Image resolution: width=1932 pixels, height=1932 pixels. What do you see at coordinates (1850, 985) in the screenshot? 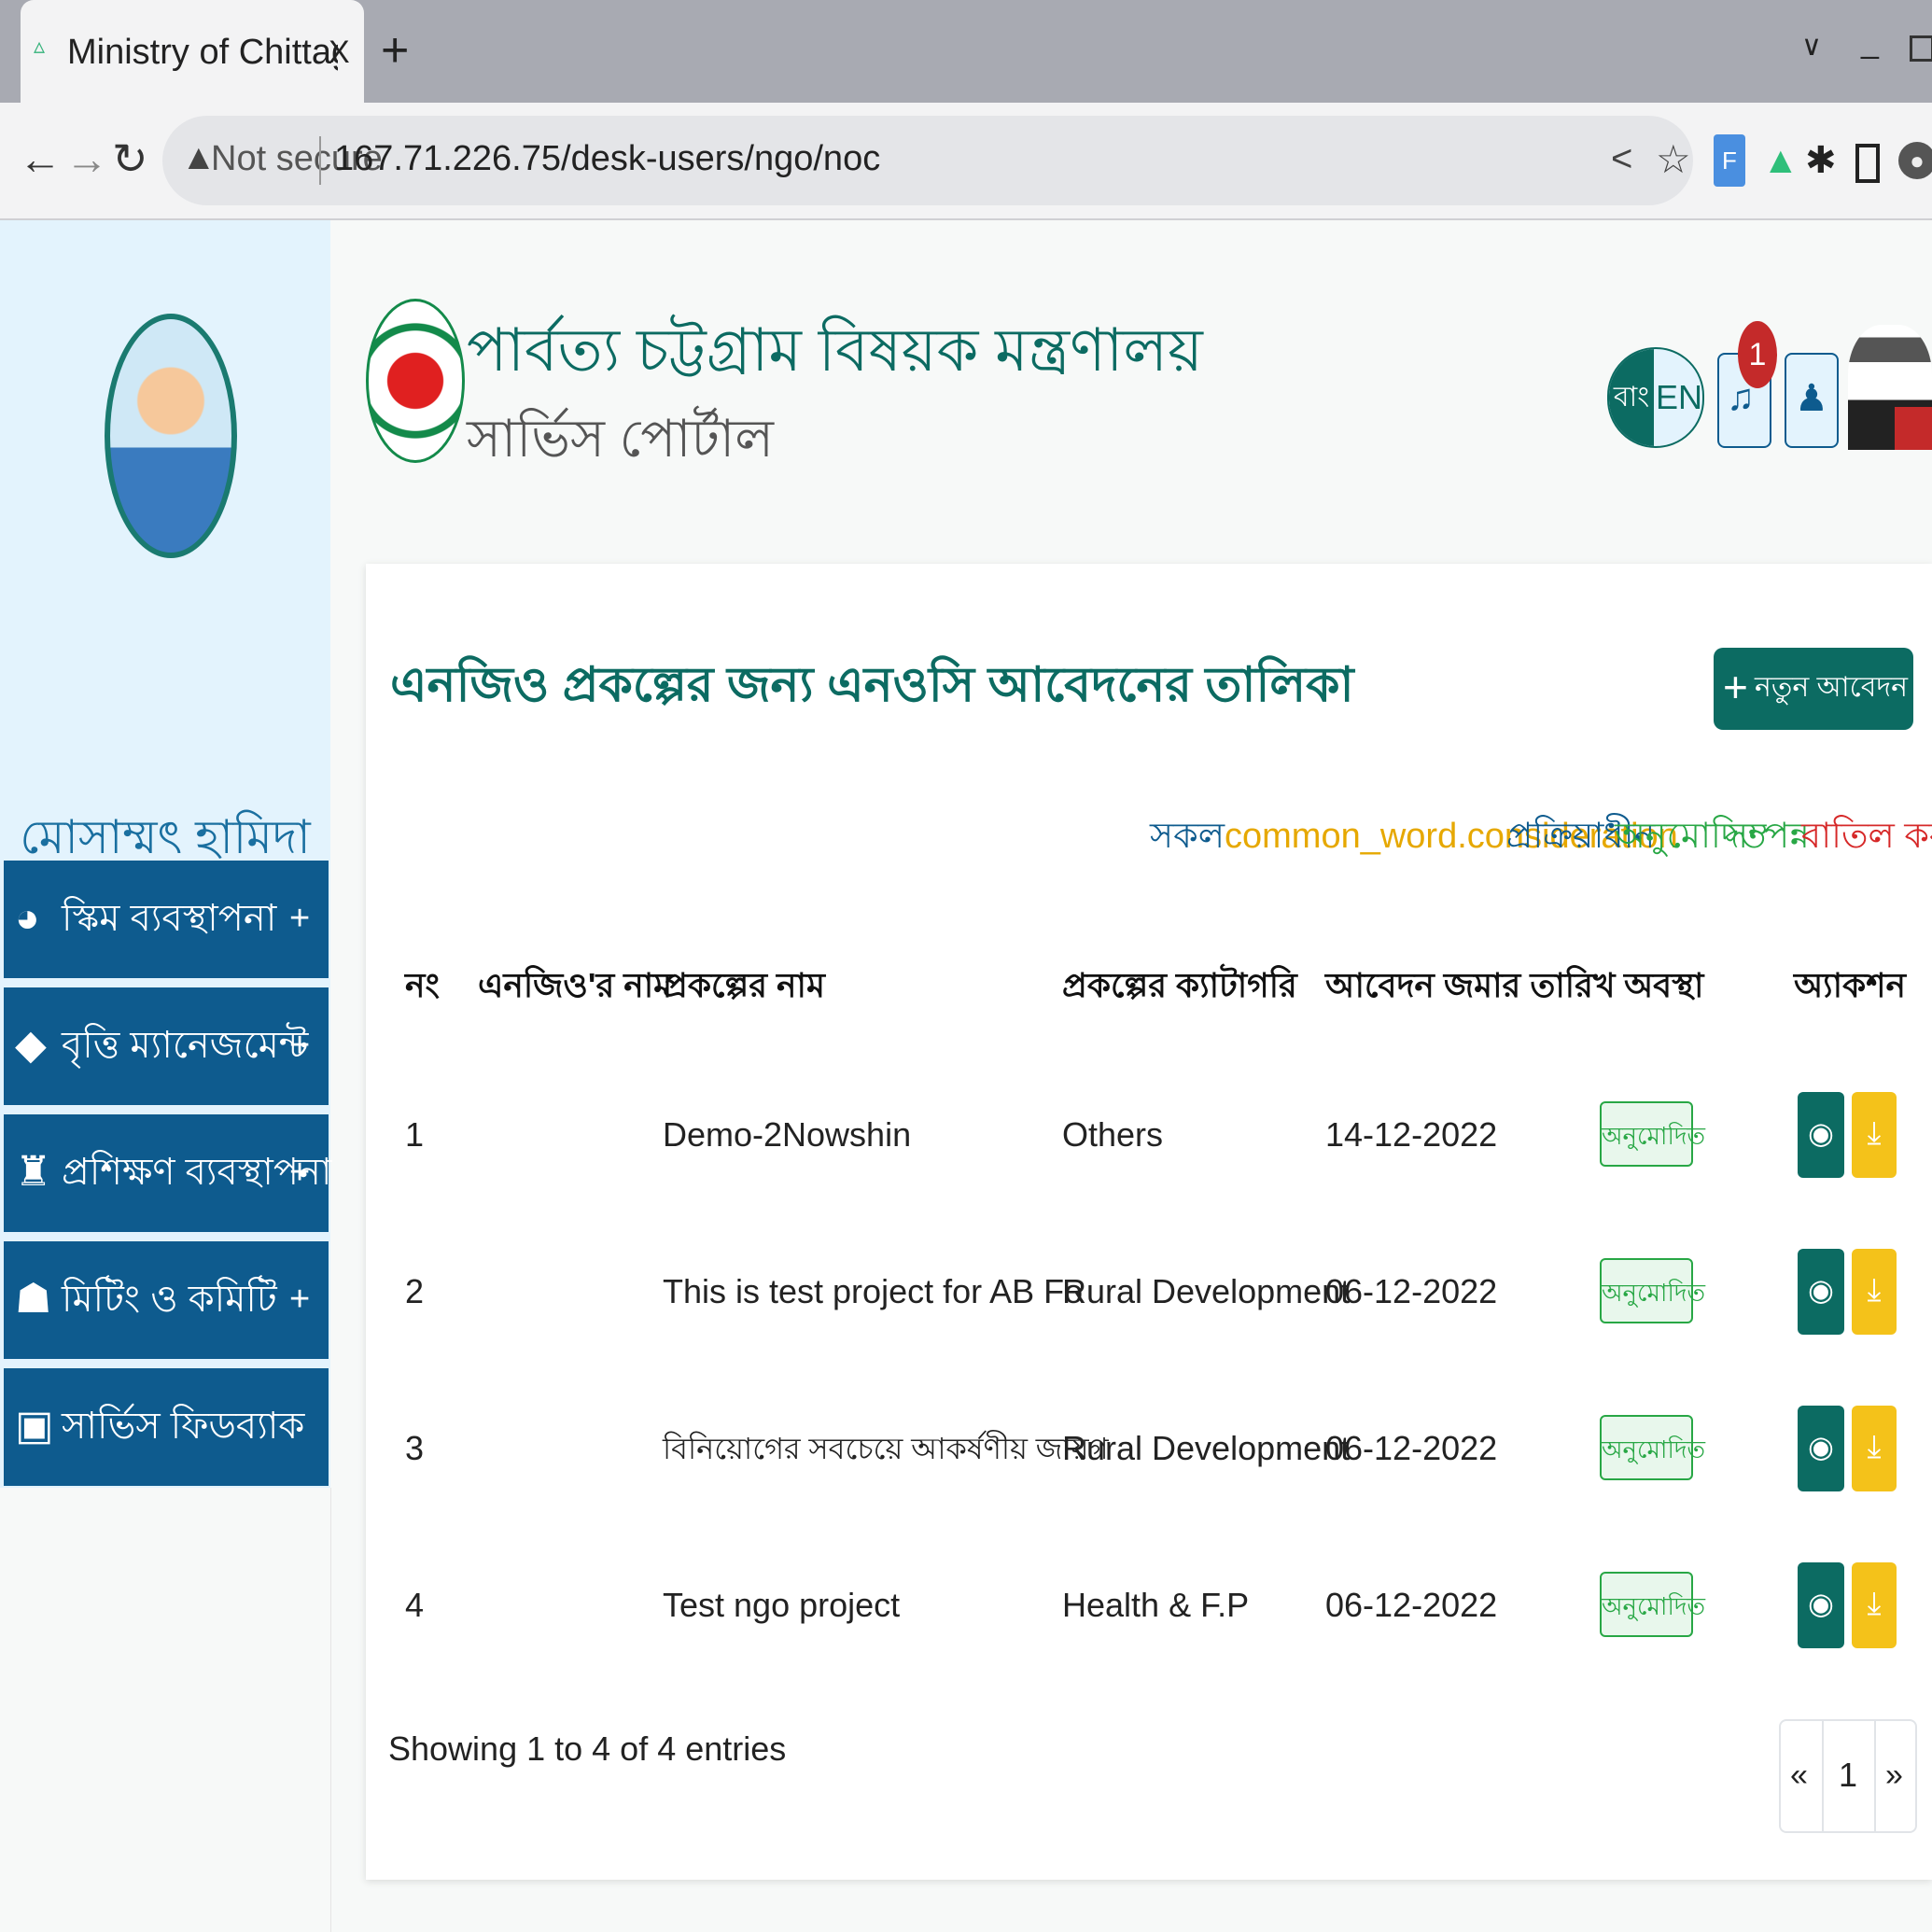
I see `column-header-action: অ্যাকশন` at bounding box center [1850, 985].